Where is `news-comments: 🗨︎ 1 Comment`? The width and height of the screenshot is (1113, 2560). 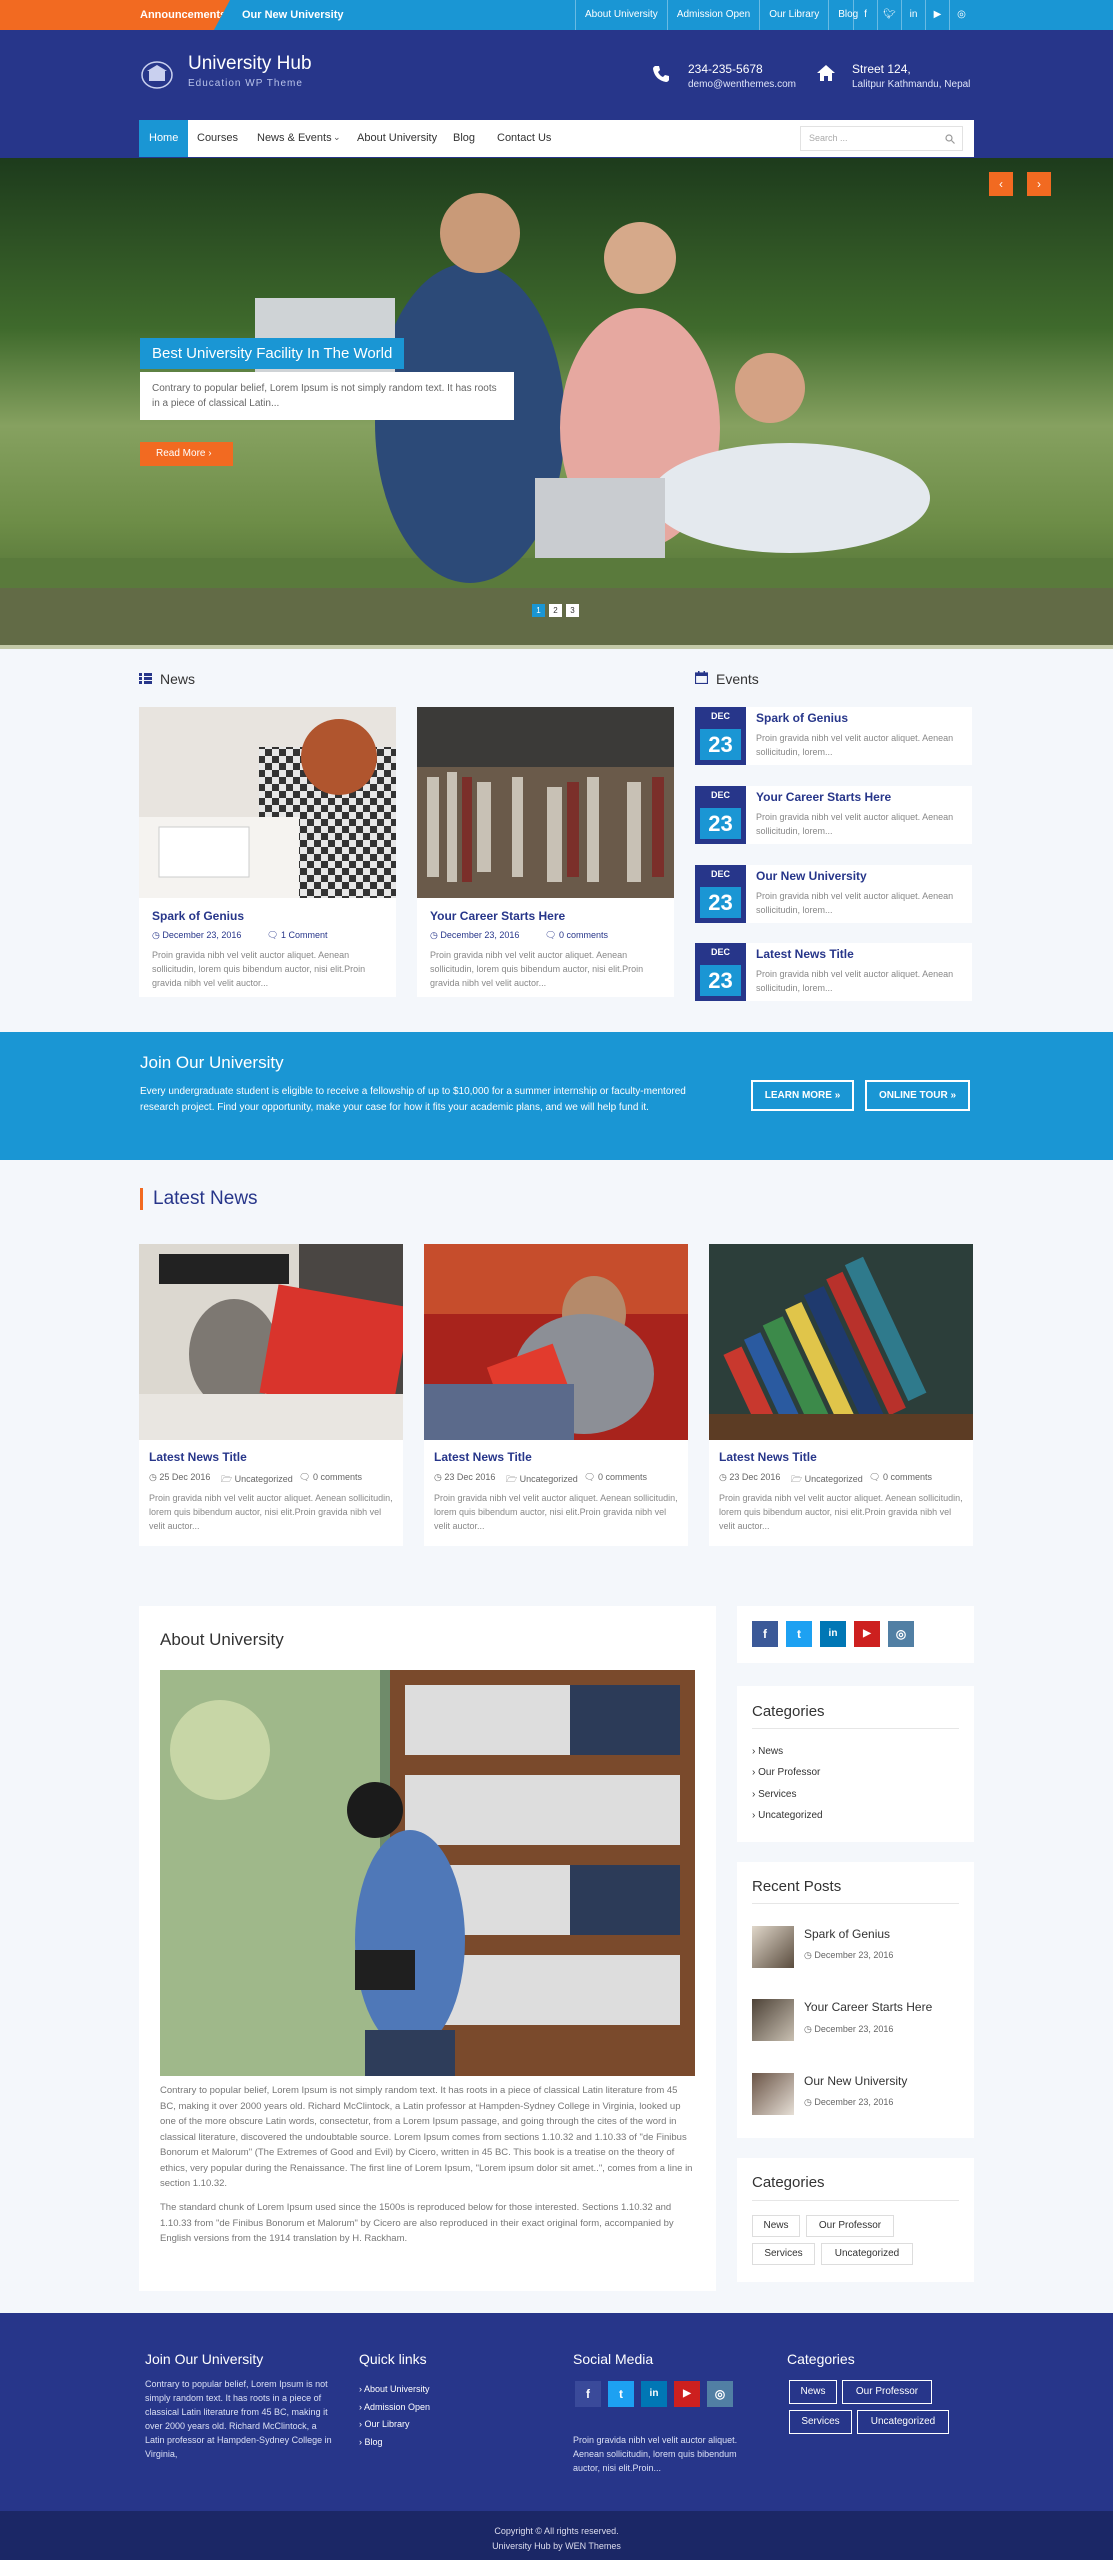 news-comments: 🗨︎ 1 Comment is located at coordinates (297, 935).